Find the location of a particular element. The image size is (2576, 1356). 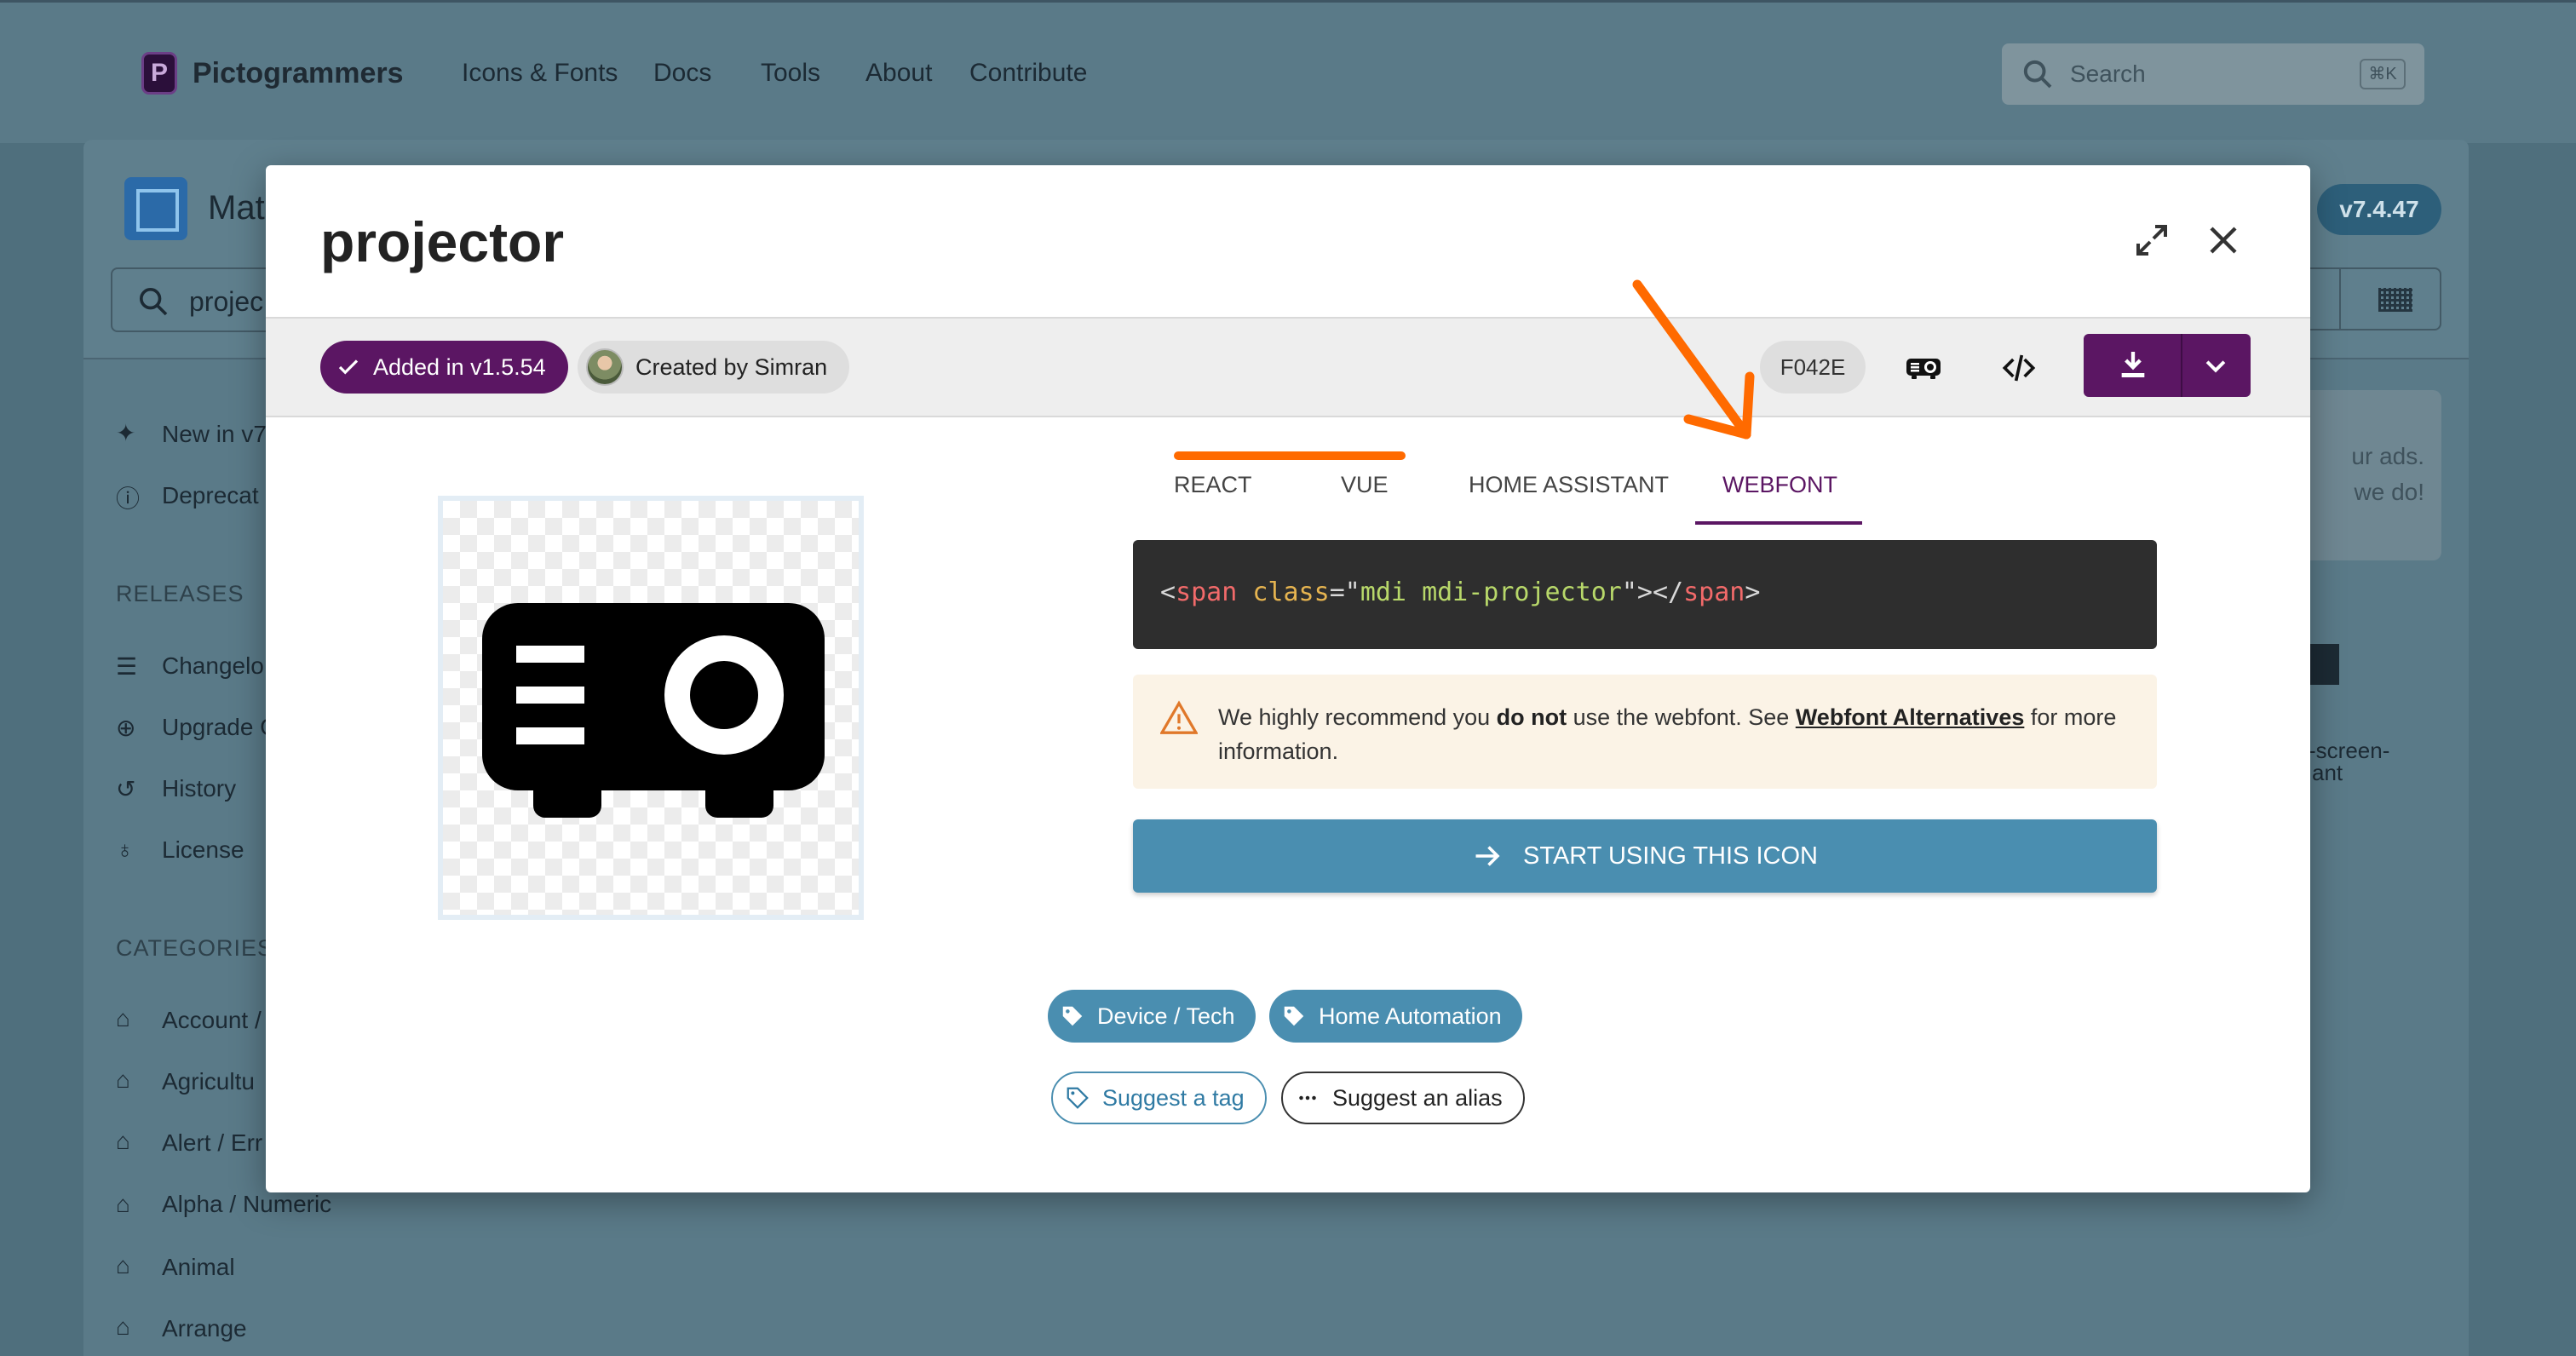

active-tab-indicator is located at coordinates (1778, 523).